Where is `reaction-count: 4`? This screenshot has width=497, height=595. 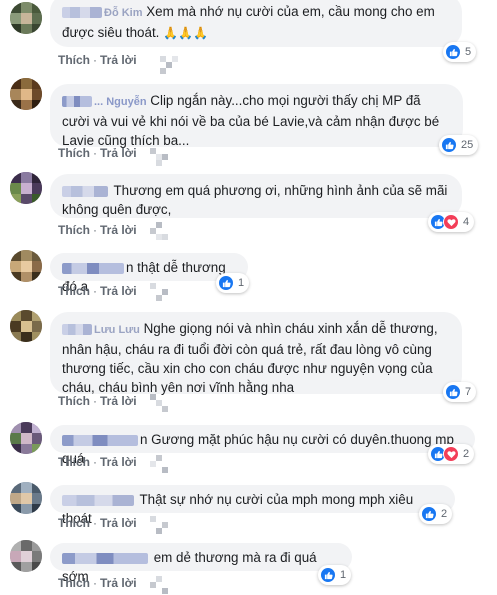
reaction-count: 4 is located at coordinates (466, 222).